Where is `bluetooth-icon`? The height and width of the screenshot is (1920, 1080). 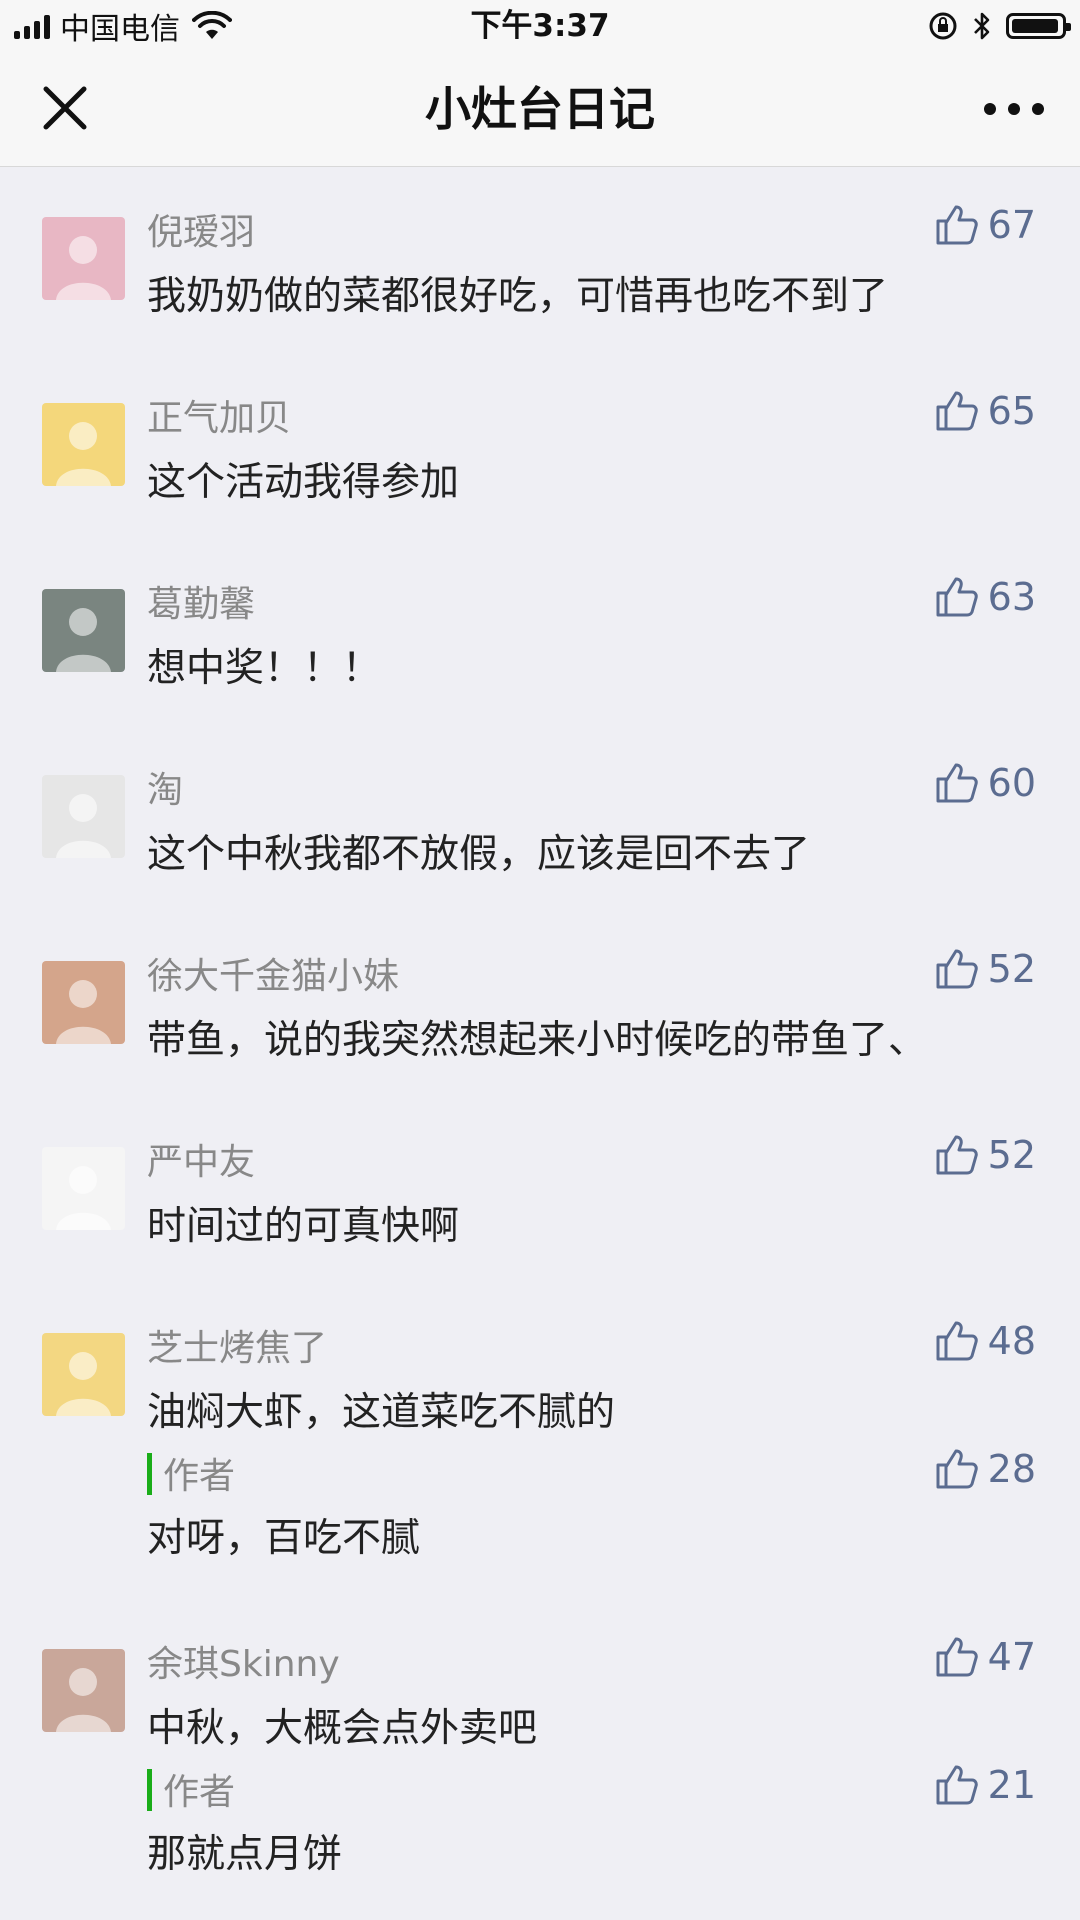
bluetooth-icon is located at coordinates (982, 26).